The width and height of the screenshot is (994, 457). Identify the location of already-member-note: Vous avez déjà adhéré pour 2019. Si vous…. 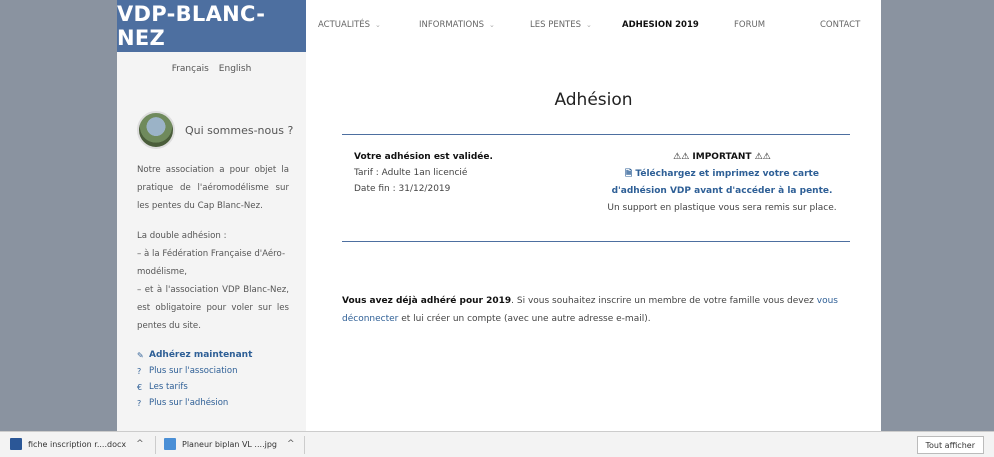
(602, 310).